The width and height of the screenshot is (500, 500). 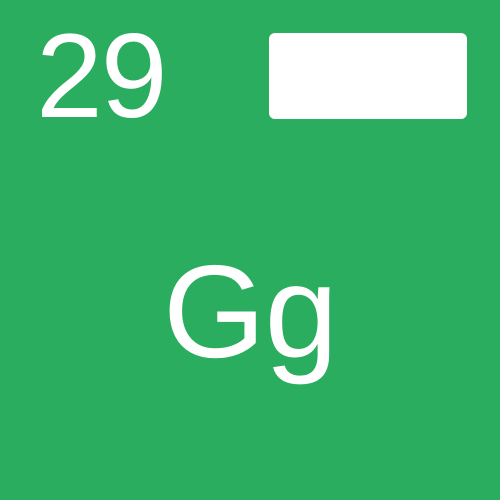 I want to click on card-letters: Gg, so click(x=250, y=311).